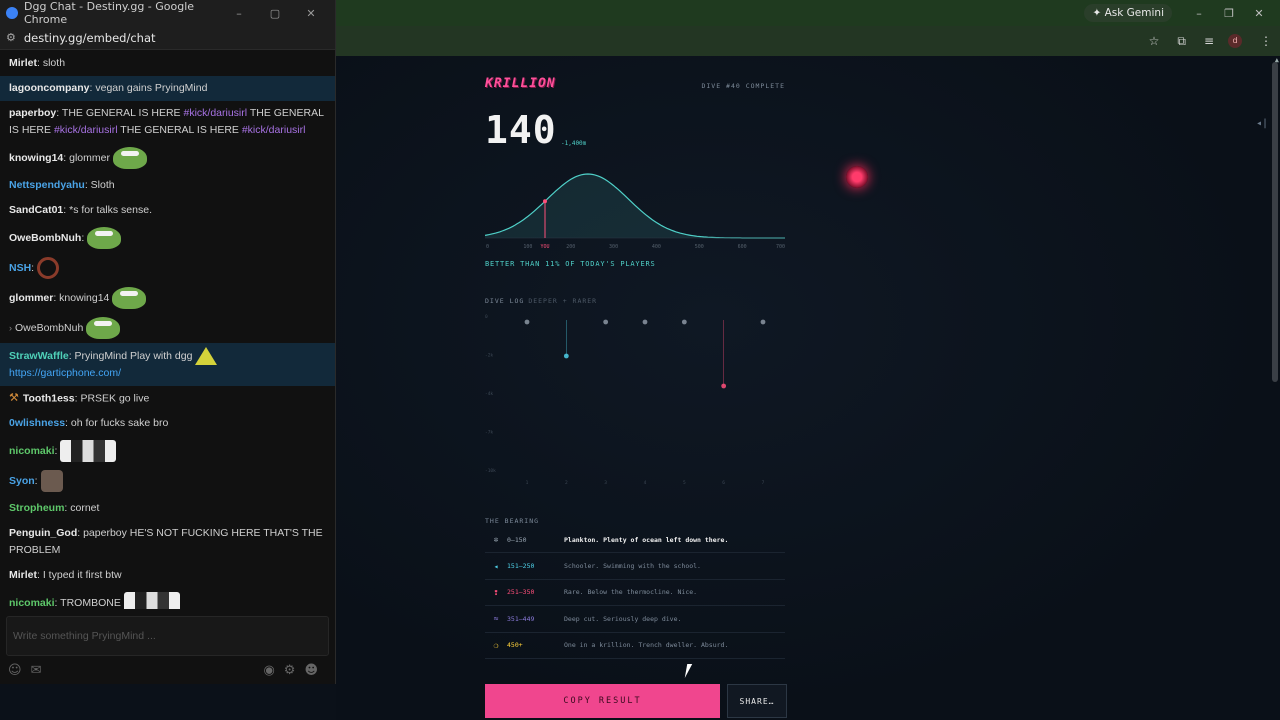 The image size is (1280, 720). What do you see at coordinates (90, 38) in the screenshot?
I see `chat-url: destiny.gg/embed/chat` at bounding box center [90, 38].